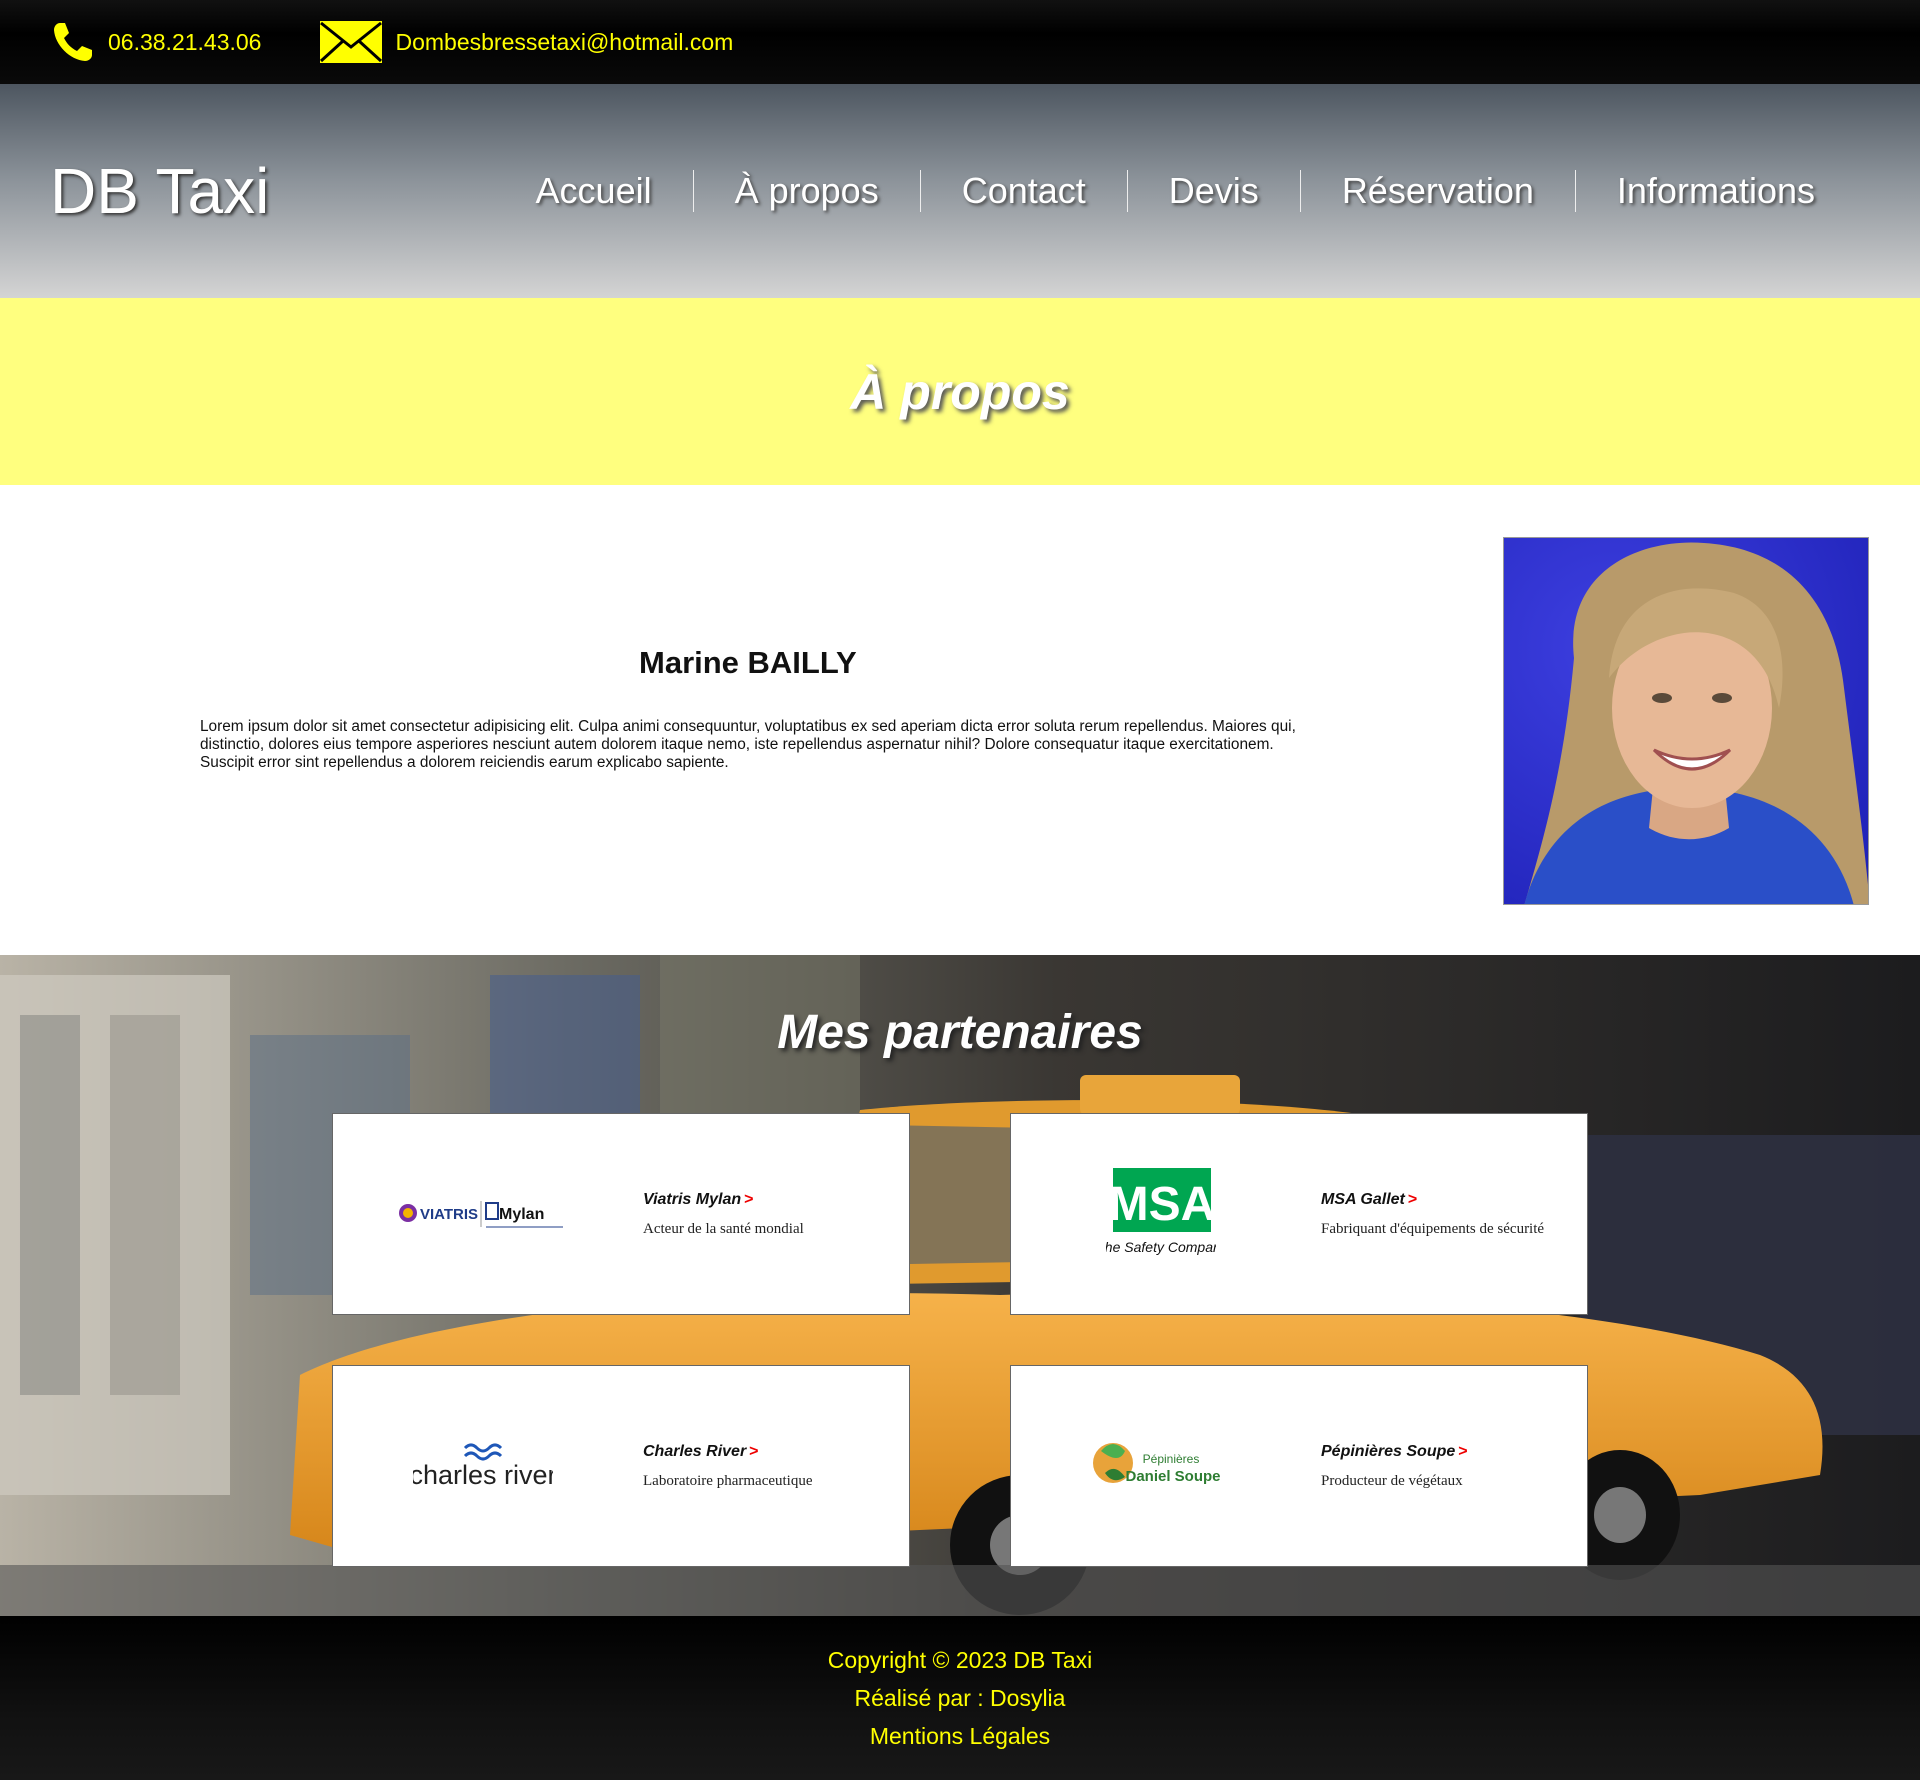  I want to click on partner-description: Laboratoire pharmaceutique, so click(728, 1480).